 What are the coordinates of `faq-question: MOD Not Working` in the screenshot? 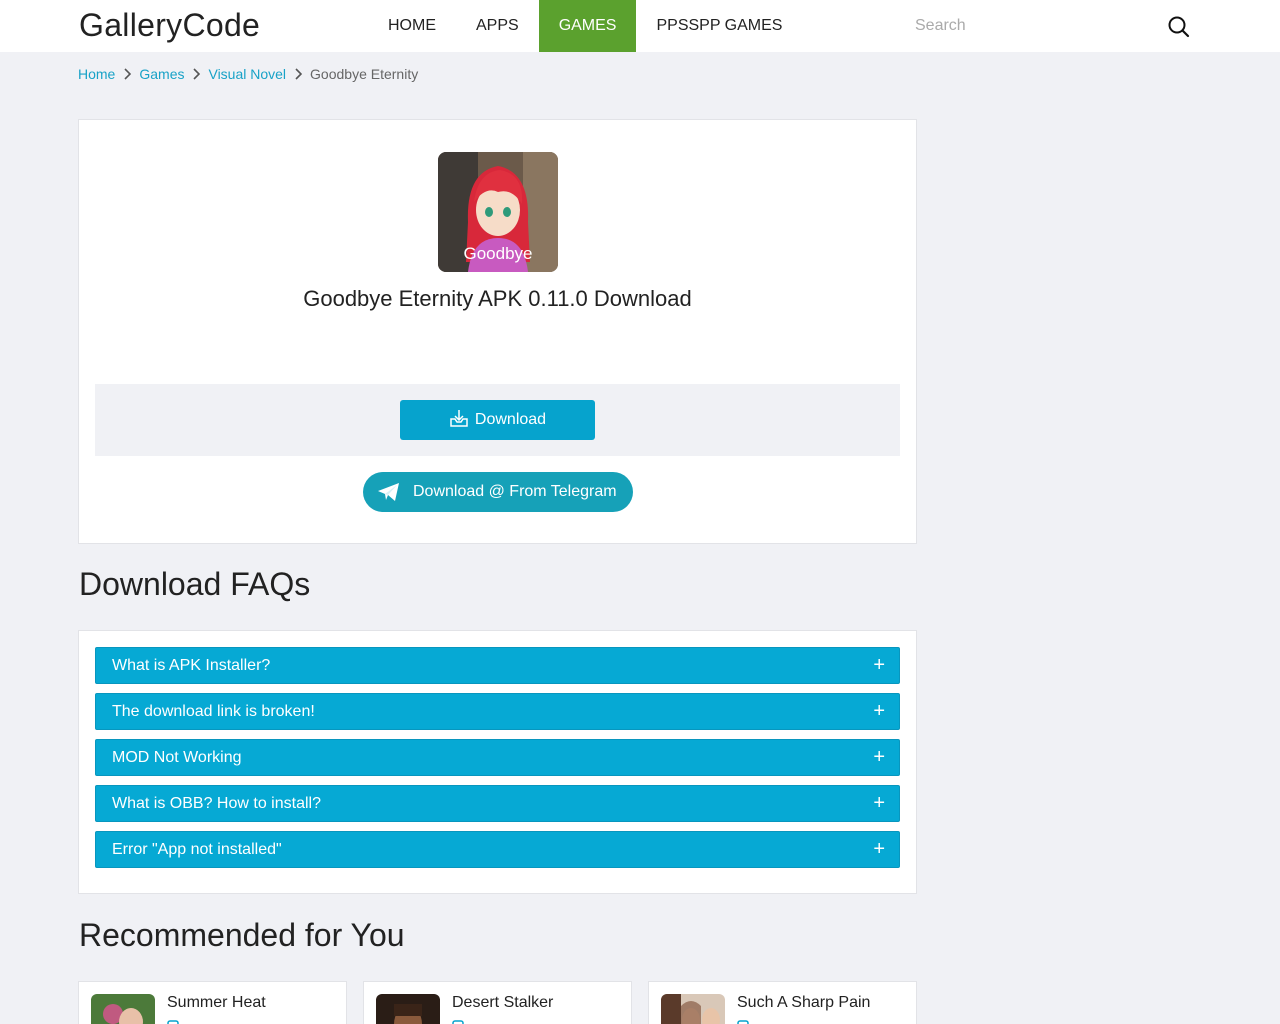 It's located at (177, 757).